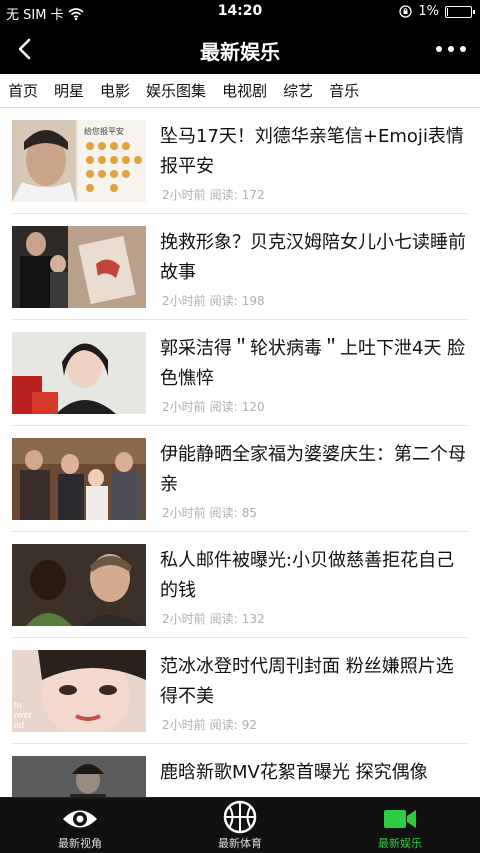  Describe the element at coordinates (313, 257) in the screenshot. I see `news-title: 挽救形象？贝克汉姆陪女儿小七读睡前故事` at that location.